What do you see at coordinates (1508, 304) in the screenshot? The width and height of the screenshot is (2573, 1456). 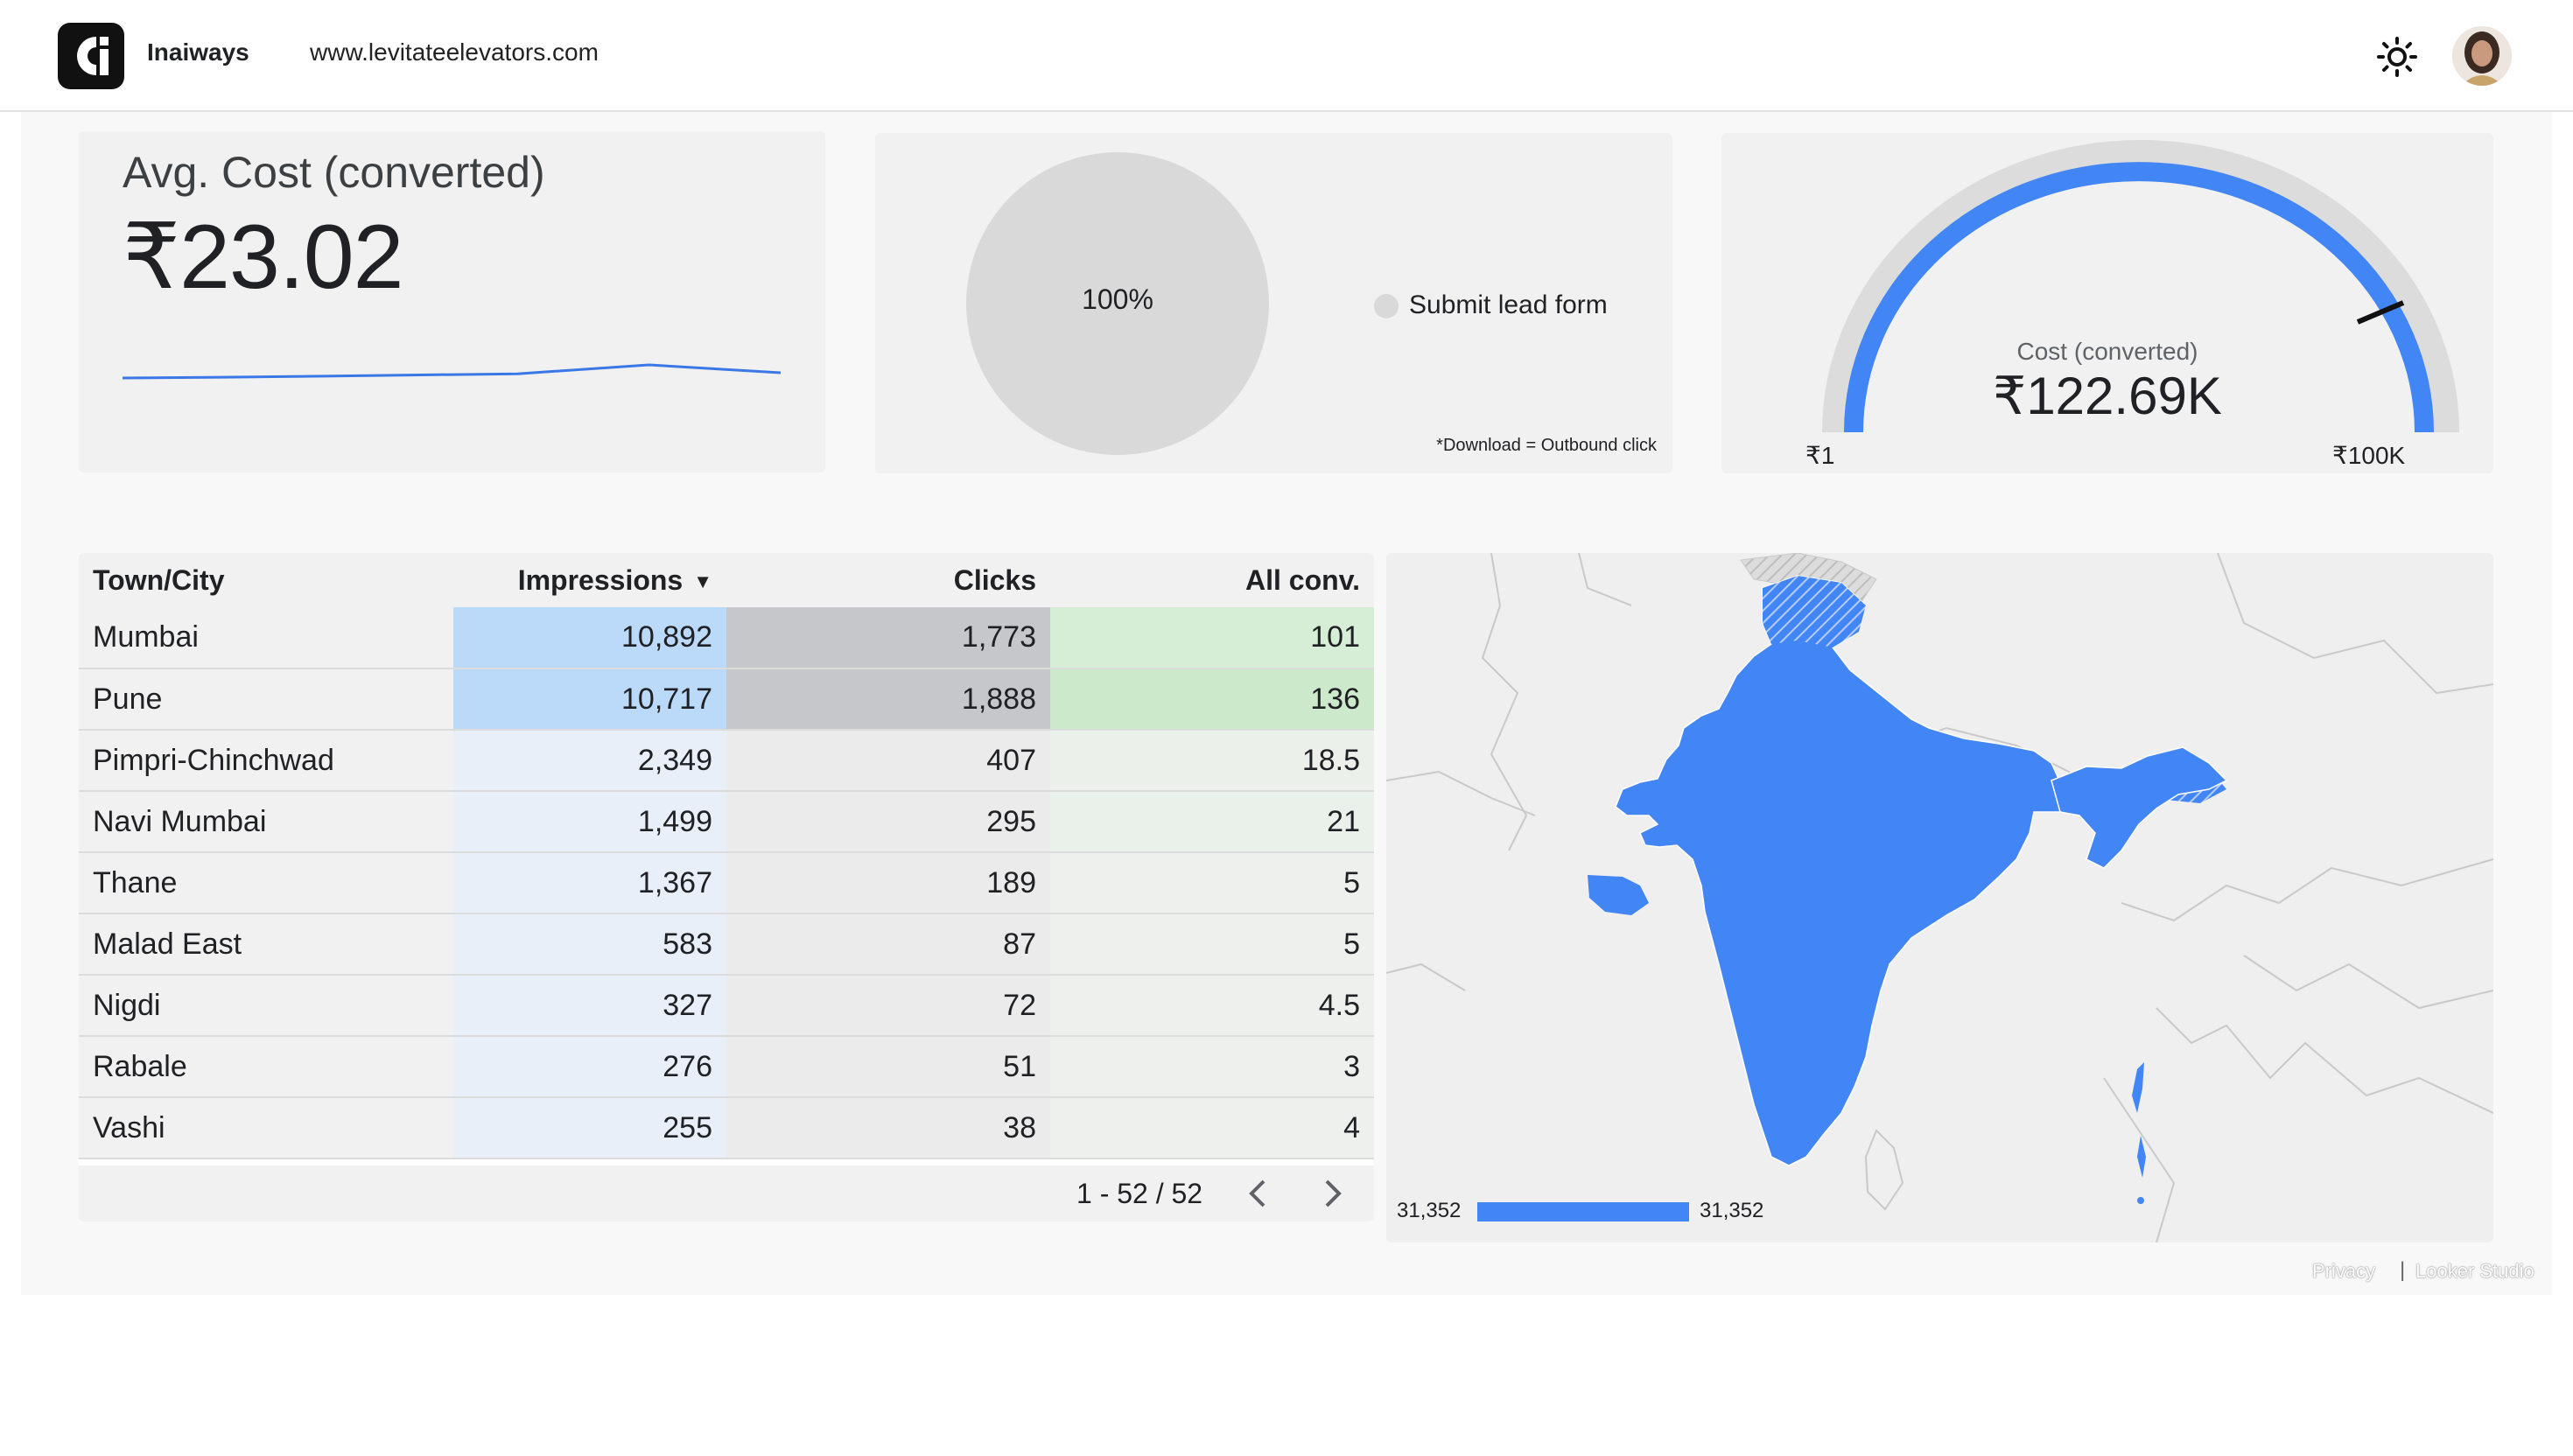 I see `legend-label: Submit lead form` at bounding box center [1508, 304].